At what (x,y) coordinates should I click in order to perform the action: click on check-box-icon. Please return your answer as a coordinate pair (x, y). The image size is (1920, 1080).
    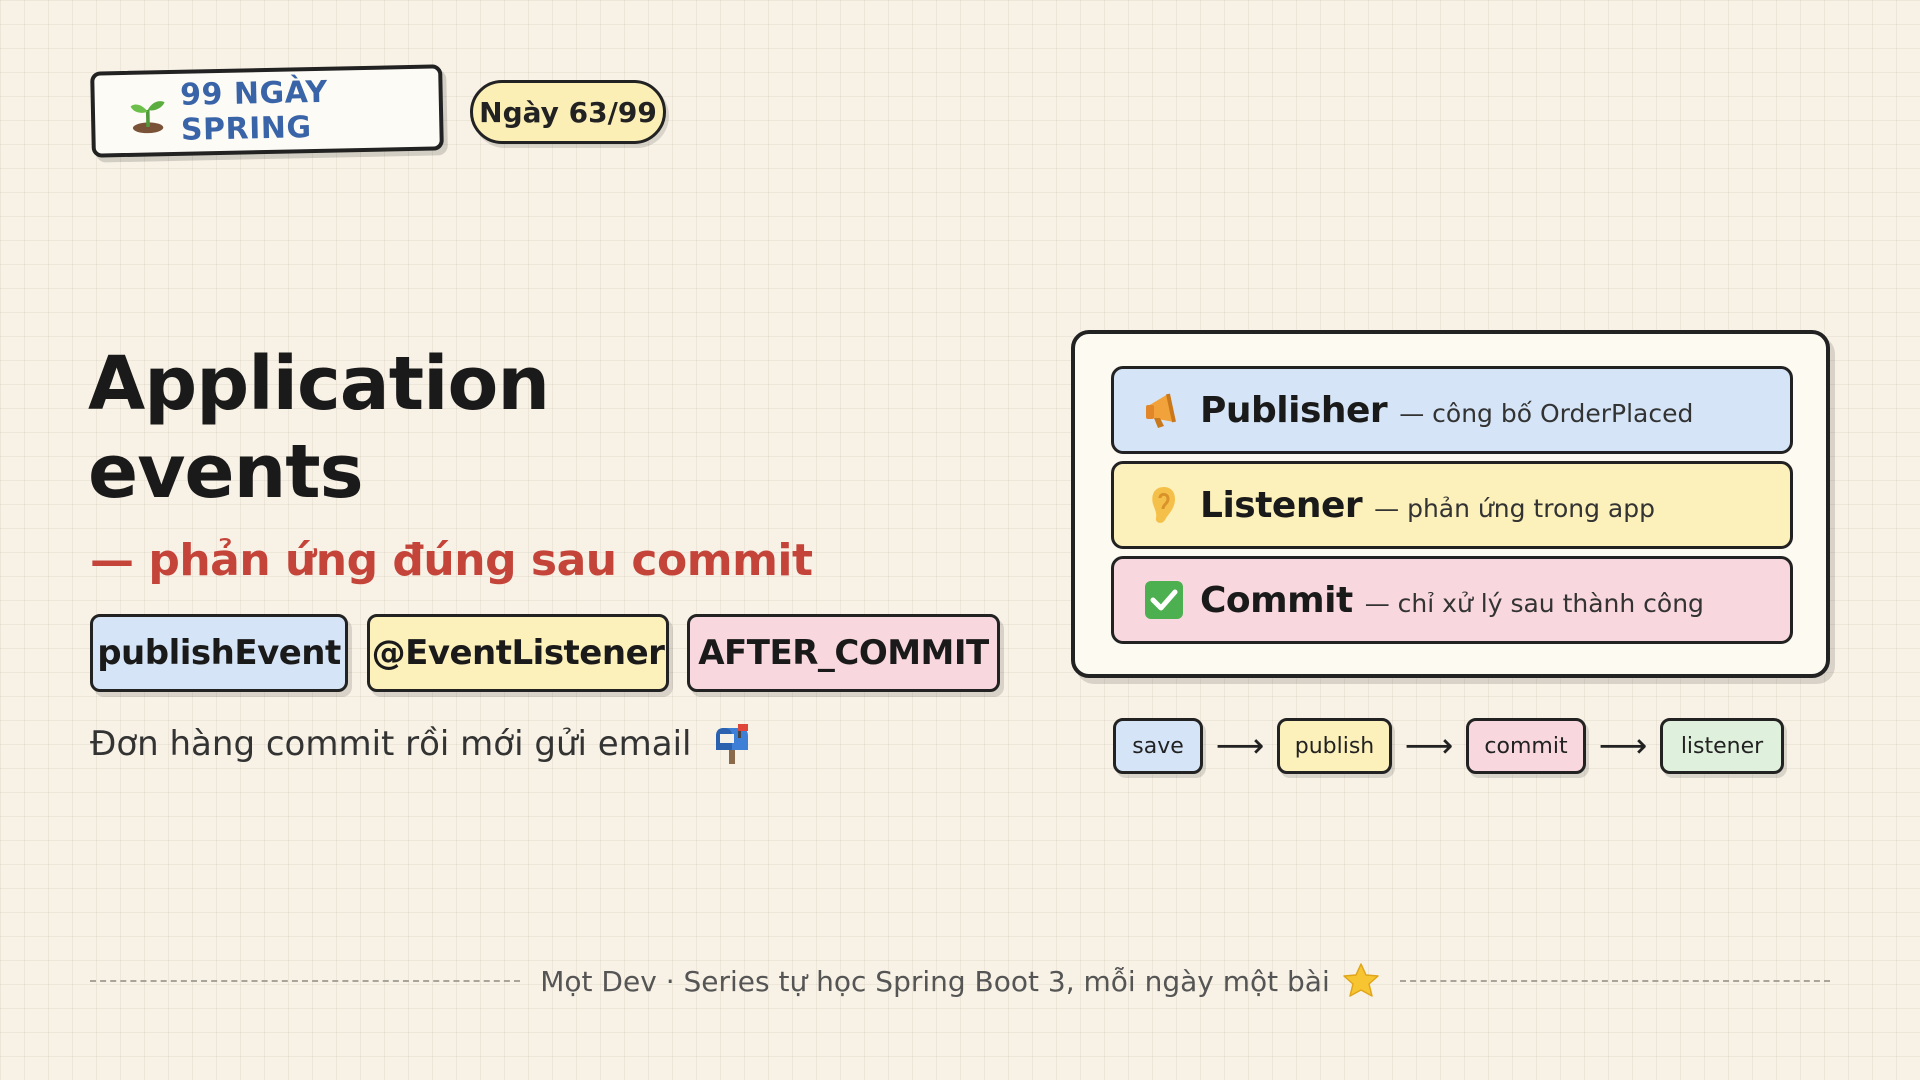
    Looking at the image, I should click on (1164, 600).